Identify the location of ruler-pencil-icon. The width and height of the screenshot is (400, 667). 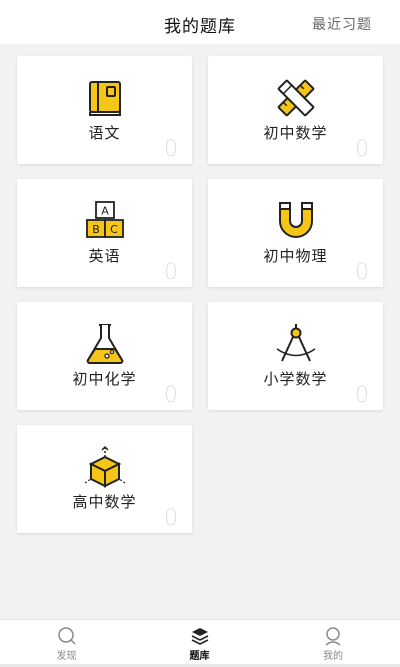
(296, 98).